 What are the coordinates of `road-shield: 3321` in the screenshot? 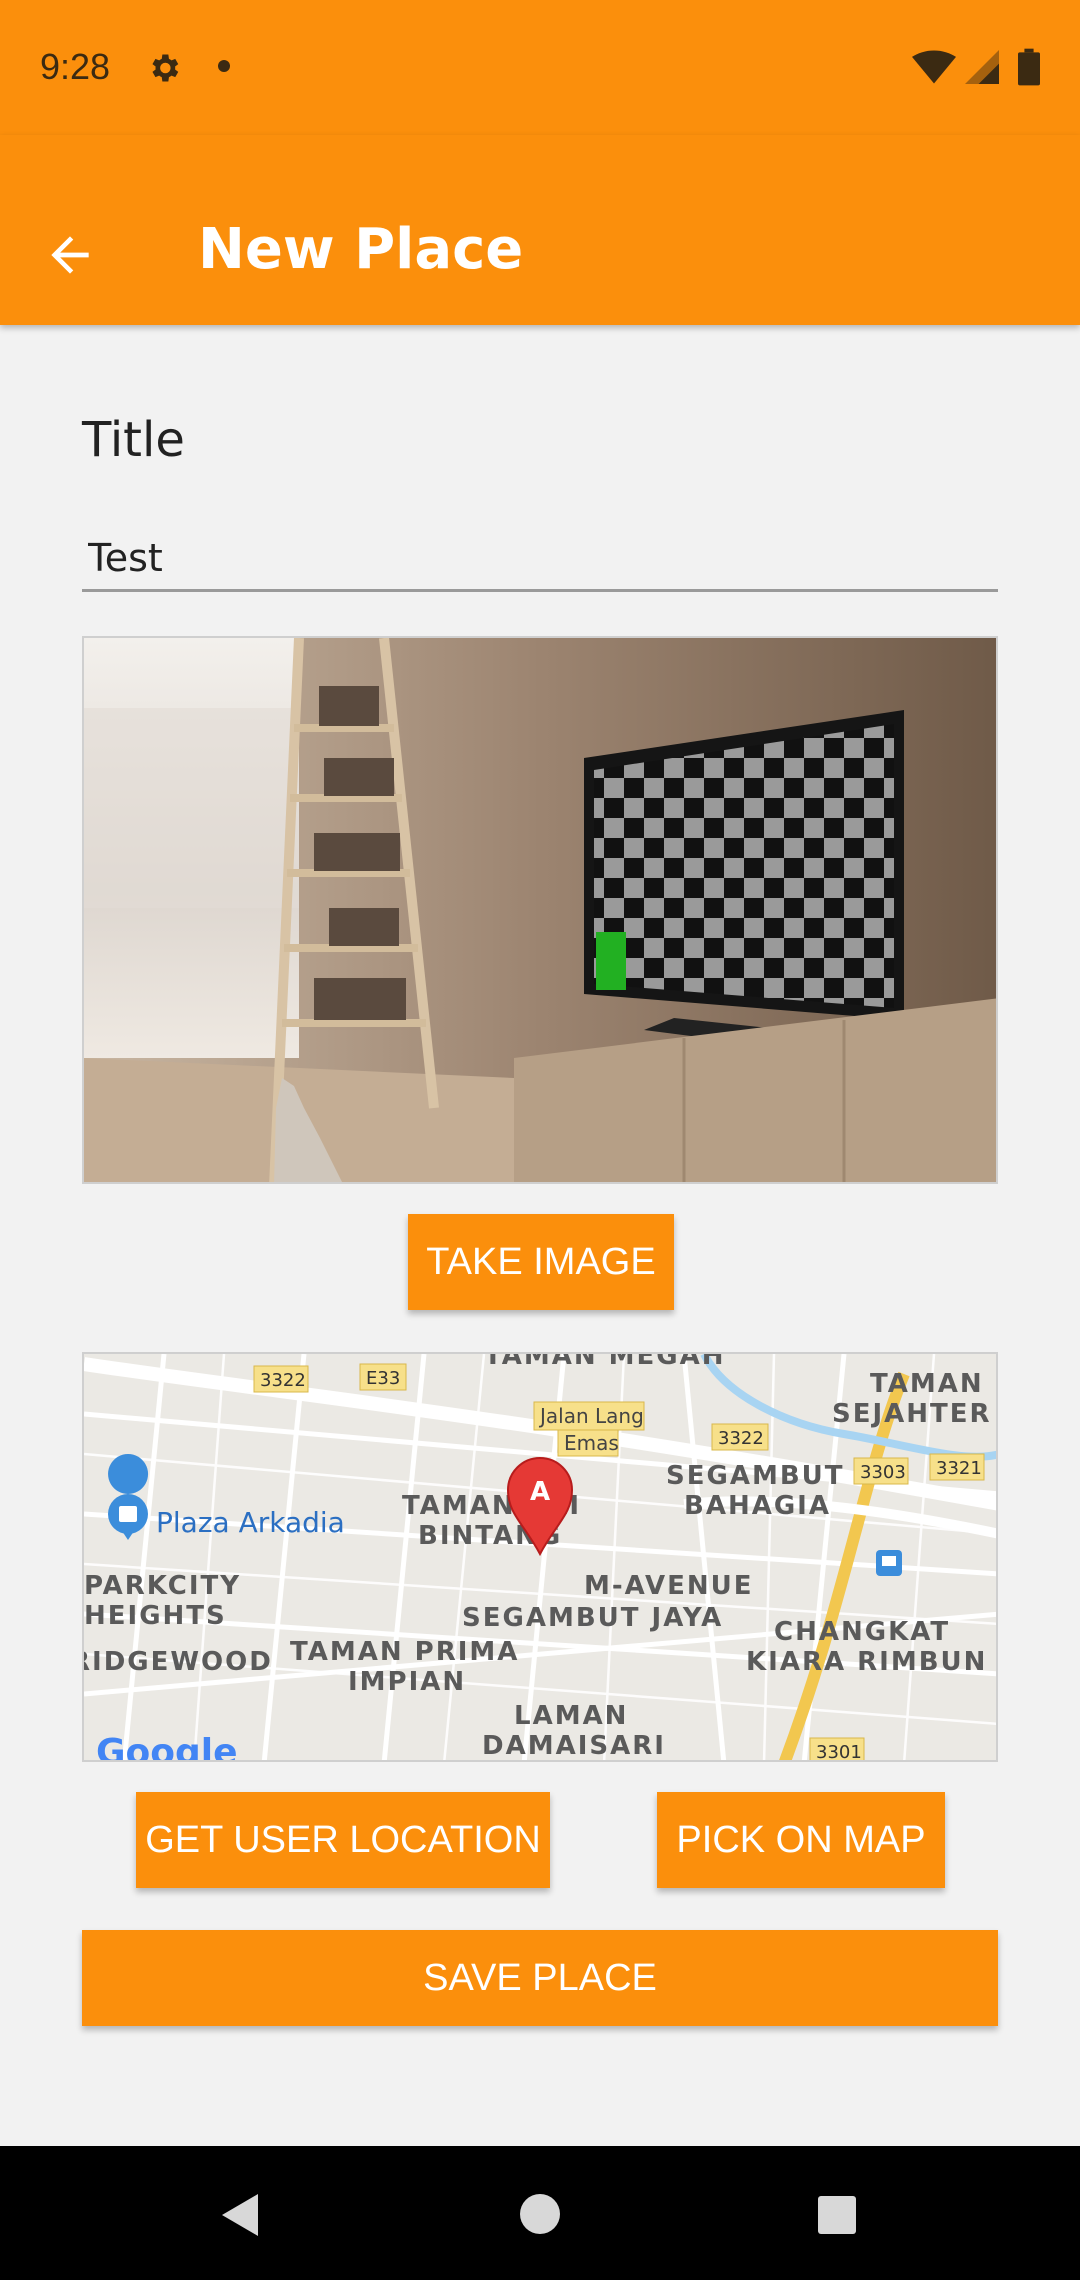 It's located at (959, 1468).